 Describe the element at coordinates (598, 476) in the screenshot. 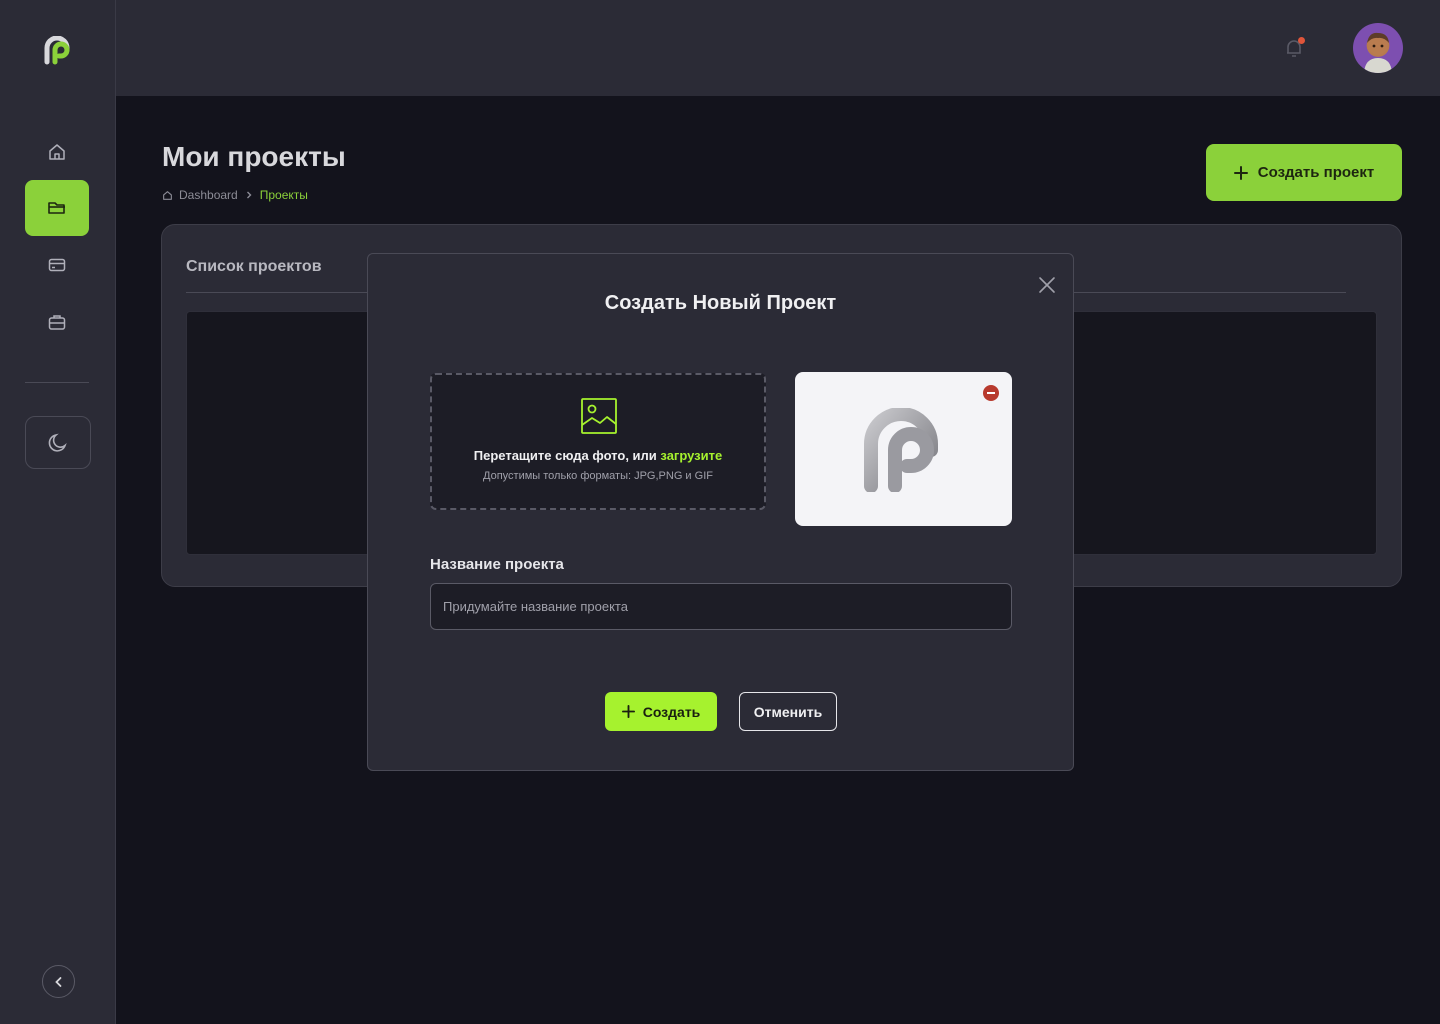

I see `dropzone-hint: Допустимы только форматы: JPG,PNG и GIF` at that location.